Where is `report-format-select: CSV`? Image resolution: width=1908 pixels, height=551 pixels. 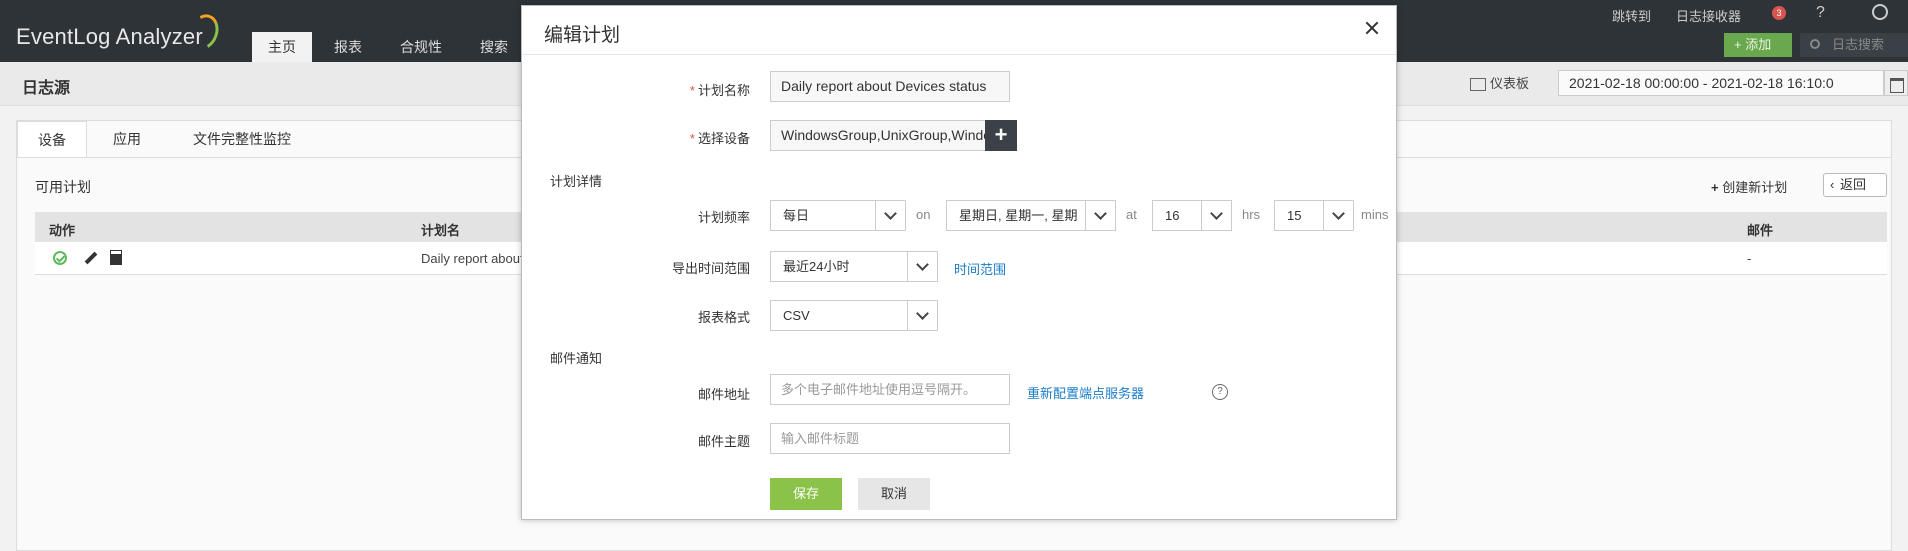 report-format-select: CSV is located at coordinates (854, 315).